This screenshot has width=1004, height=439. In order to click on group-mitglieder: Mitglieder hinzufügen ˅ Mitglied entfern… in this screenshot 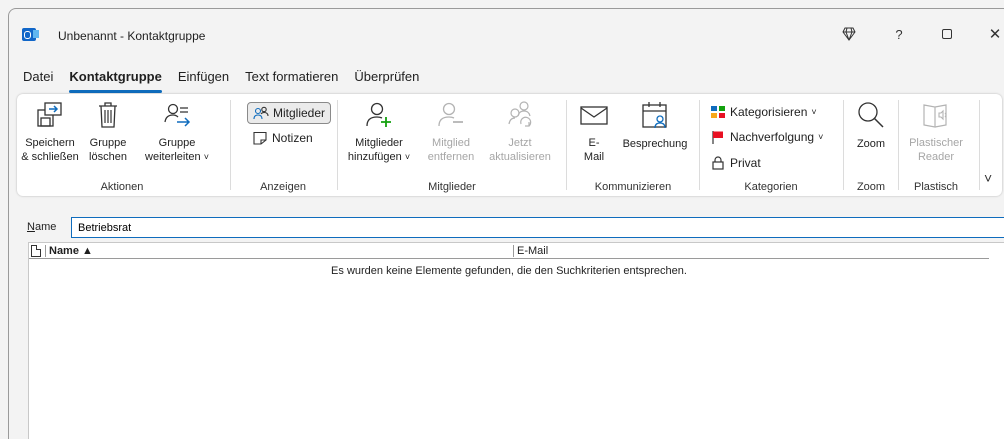, I will do `click(452, 145)`.